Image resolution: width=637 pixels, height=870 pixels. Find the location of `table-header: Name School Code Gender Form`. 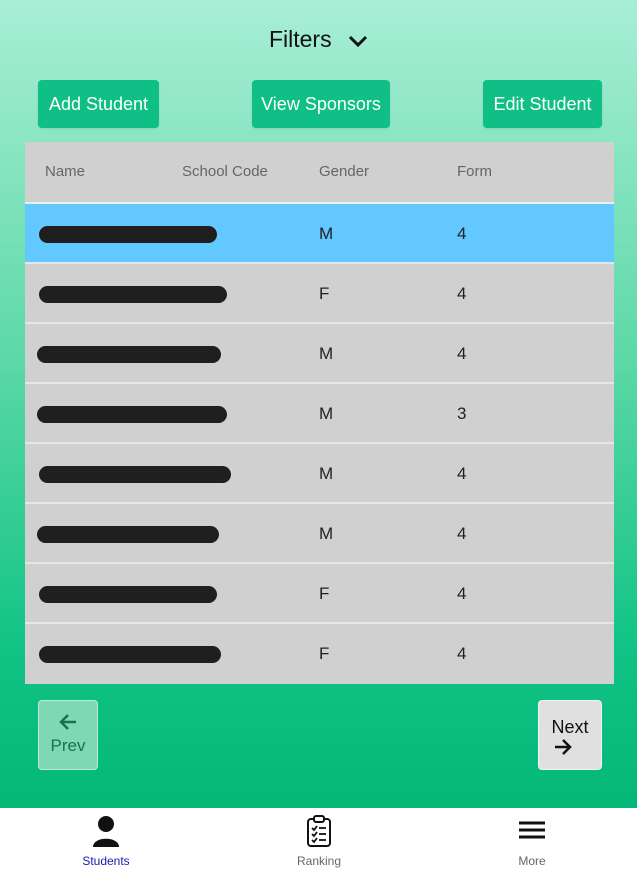

table-header: Name School Code Gender Form is located at coordinates (319, 173).